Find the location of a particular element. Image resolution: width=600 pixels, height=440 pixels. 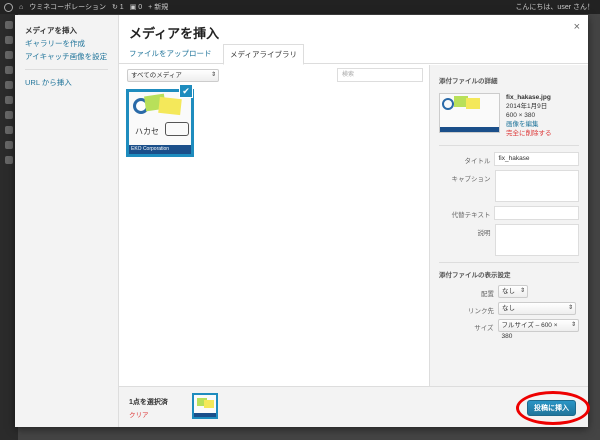

details-thumbnail is located at coordinates (469, 113).